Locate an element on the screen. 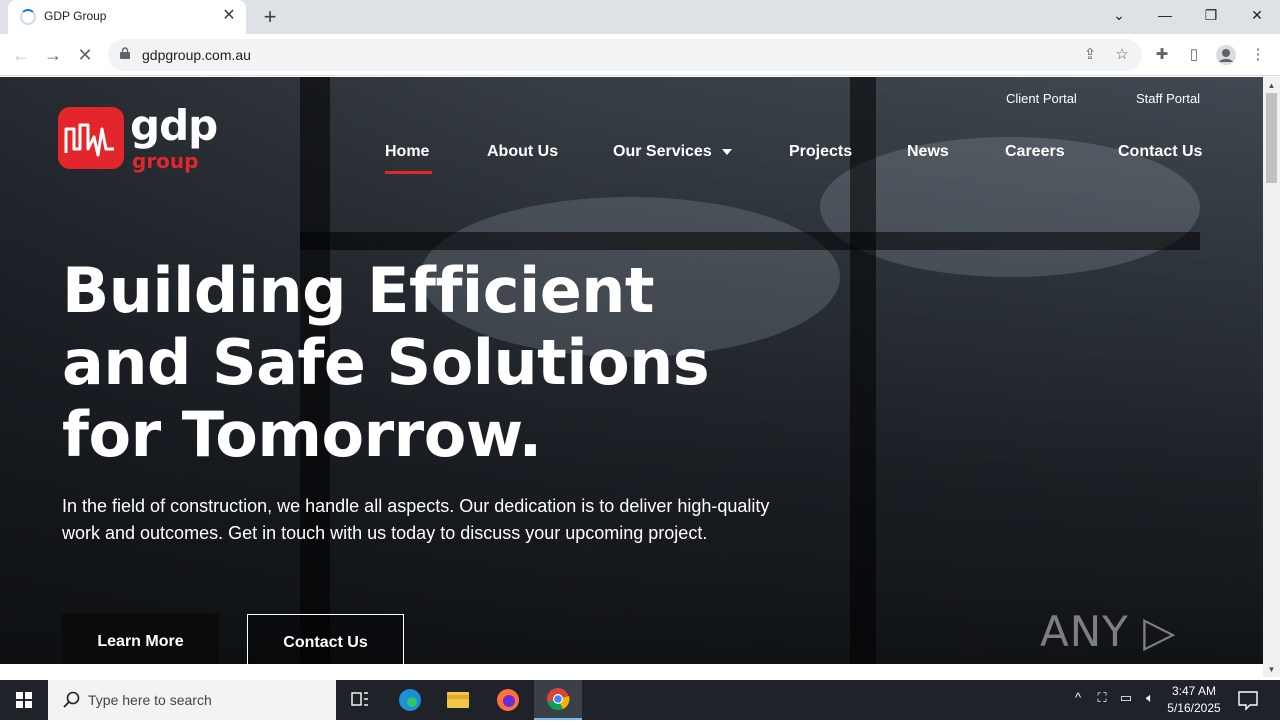 The image size is (1280, 725). learn-more-button: Learn More is located at coordinates (140, 639).